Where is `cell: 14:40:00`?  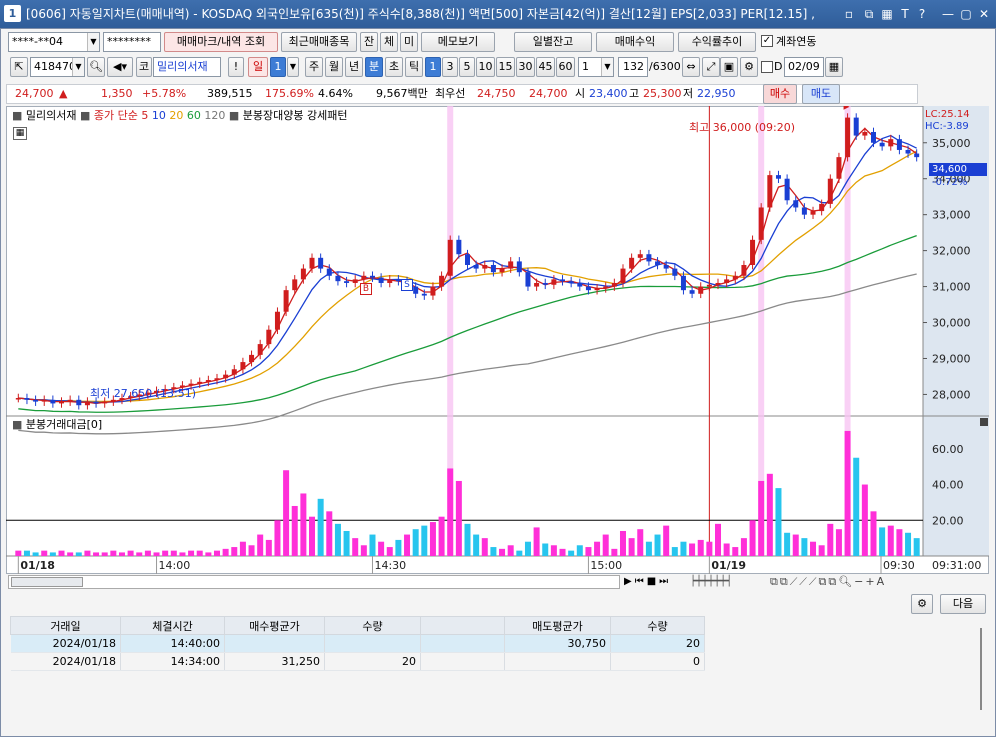
cell: 14:40:00 is located at coordinates (172, 643).